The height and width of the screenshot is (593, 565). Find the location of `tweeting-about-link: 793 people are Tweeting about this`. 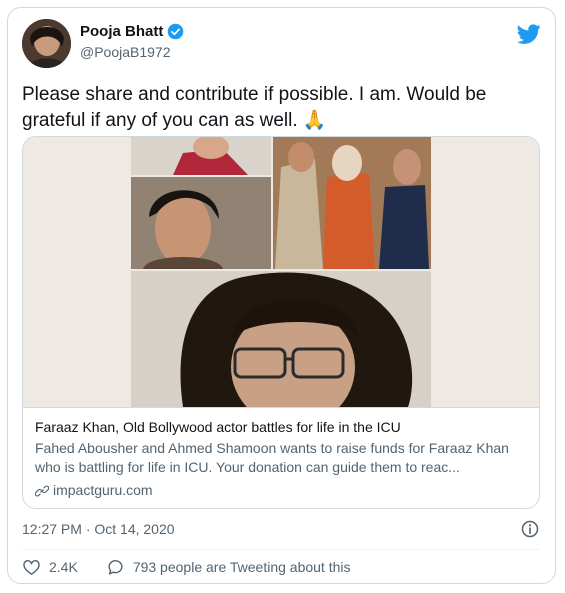

tweeting-about-link: 793 people are Tweeting about this is located at coordinates (228, 567).